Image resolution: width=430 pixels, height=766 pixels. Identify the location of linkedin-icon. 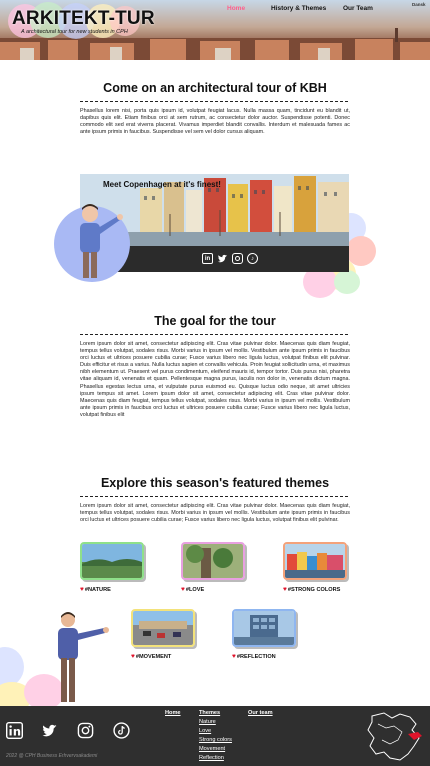
(14, 730).